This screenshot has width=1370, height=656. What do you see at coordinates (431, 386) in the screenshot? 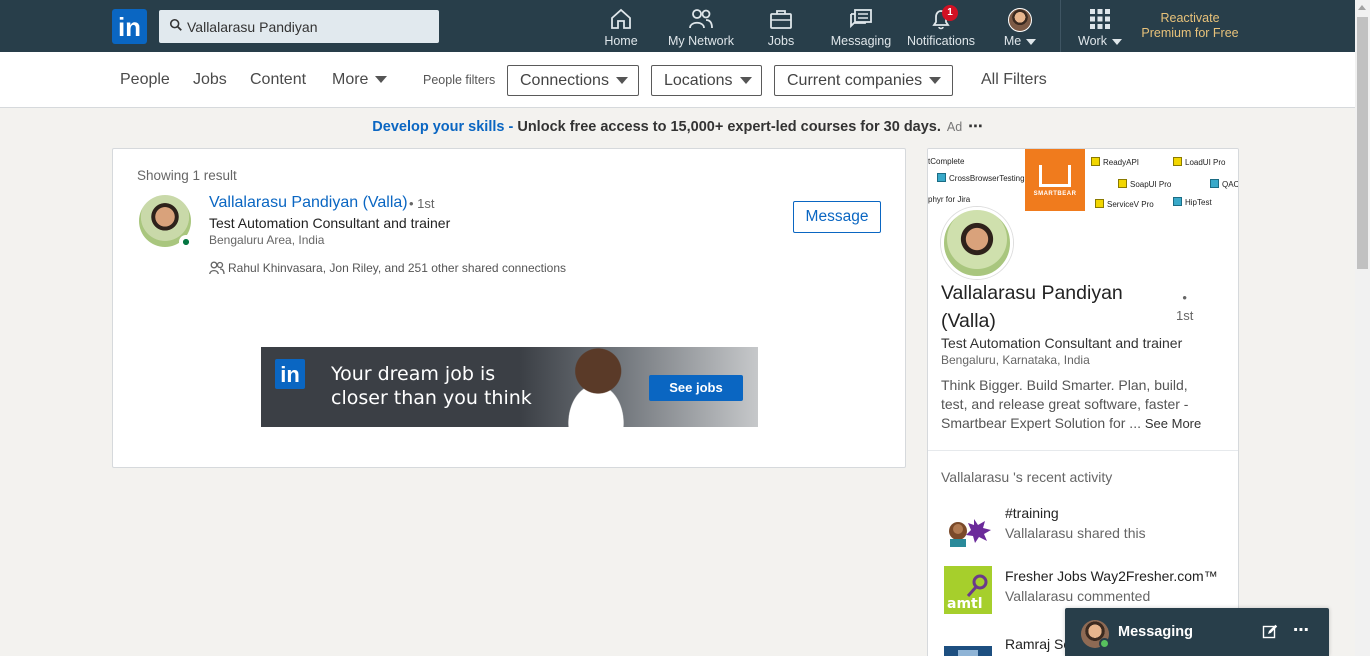
I see `banner-text: Your dream job is closer than you think` at bounding box center [431, 386].